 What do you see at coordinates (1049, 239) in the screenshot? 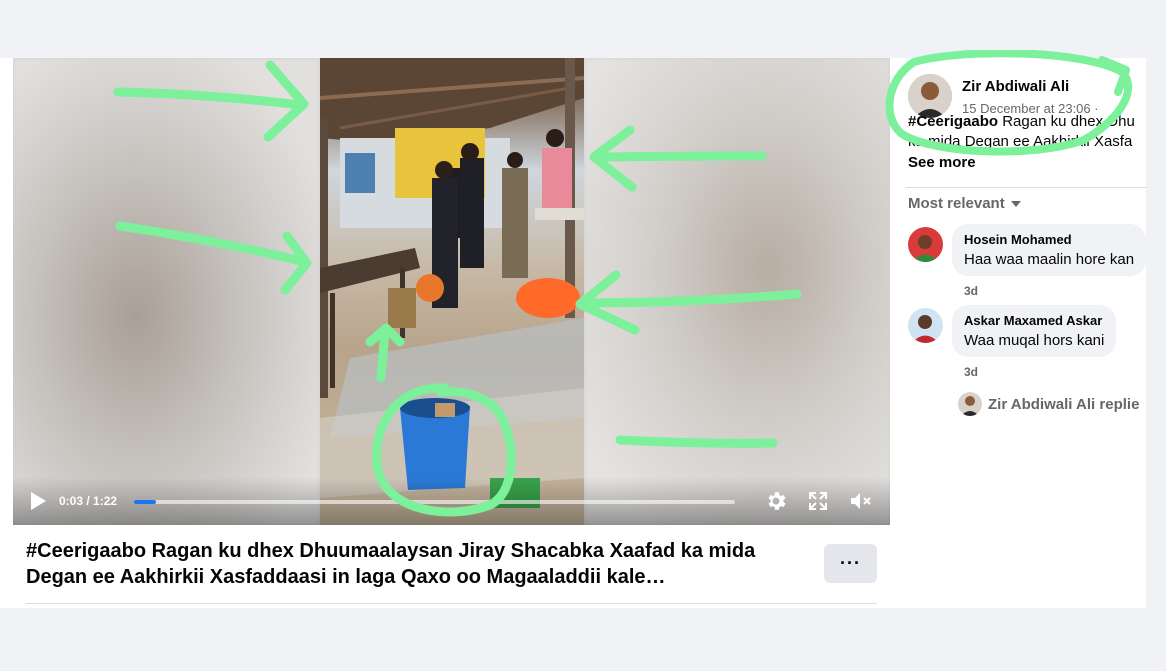
I see `comment-author-1: Hosein Mohamed` at bounding box center [1049, 239].